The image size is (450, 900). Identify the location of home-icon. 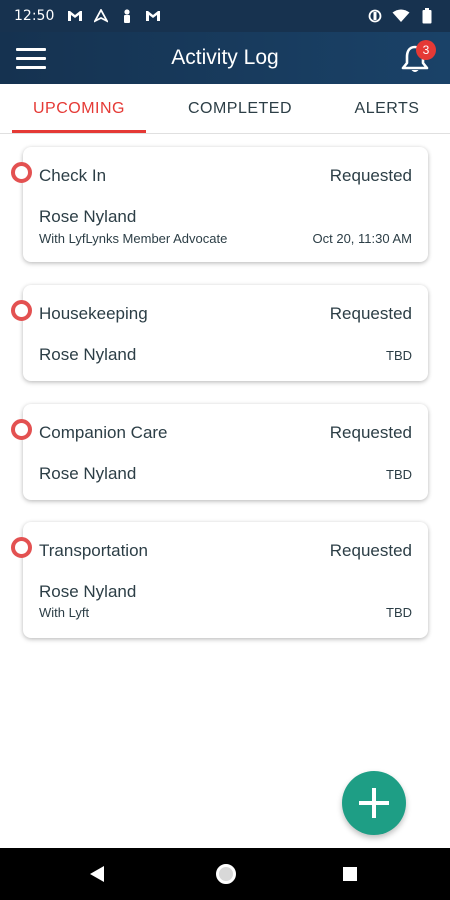
(226, 874).